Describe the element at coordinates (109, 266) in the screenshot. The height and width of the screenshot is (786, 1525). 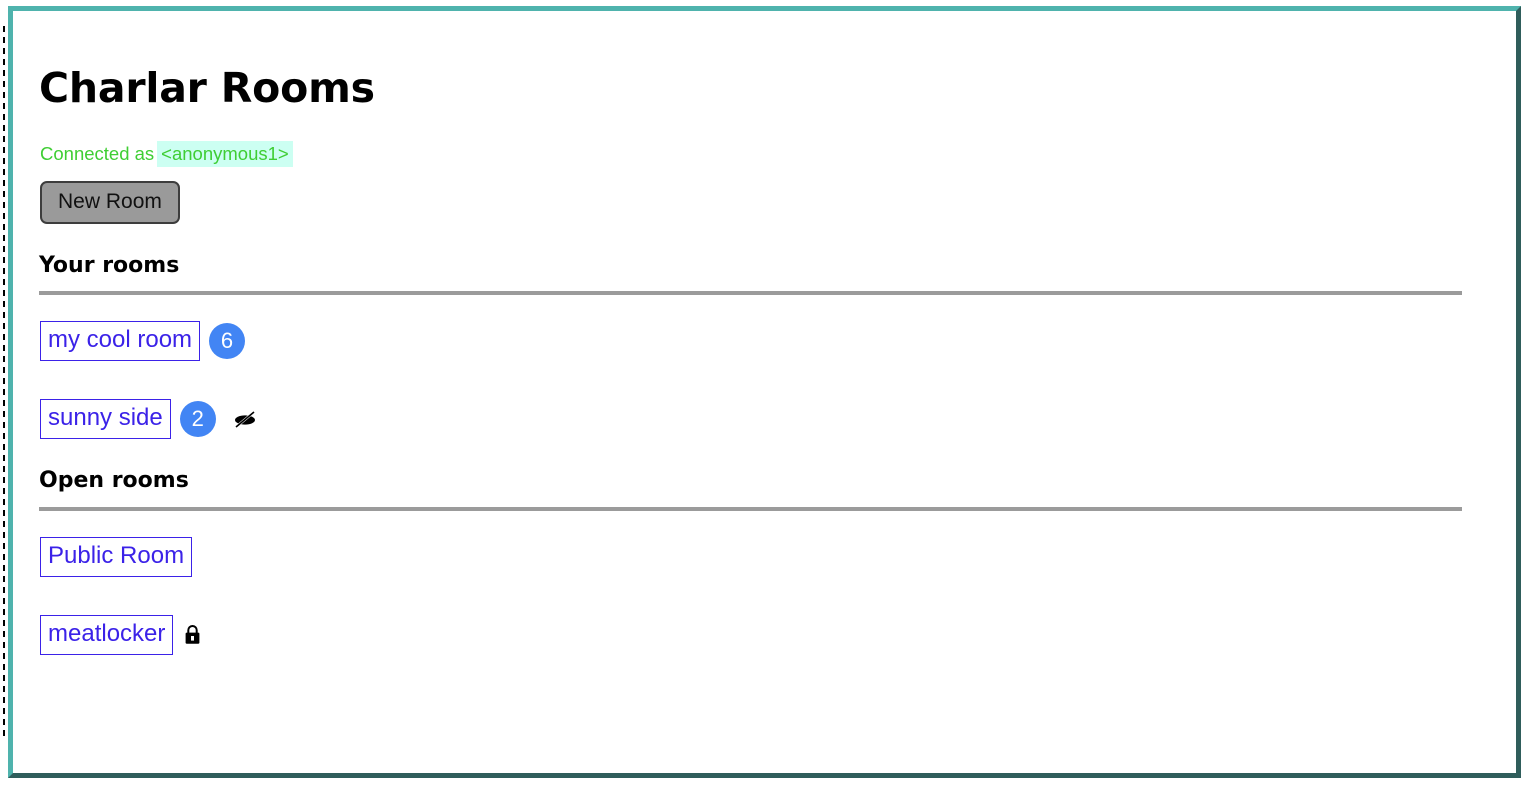
I see `section-heading-your-rooms: Your rooms` at that location.